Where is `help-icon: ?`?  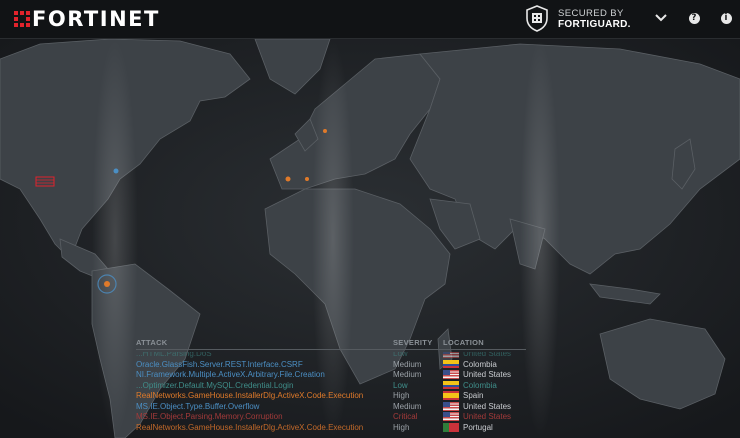
help-icon: ? is located at coordinates (694, 18).